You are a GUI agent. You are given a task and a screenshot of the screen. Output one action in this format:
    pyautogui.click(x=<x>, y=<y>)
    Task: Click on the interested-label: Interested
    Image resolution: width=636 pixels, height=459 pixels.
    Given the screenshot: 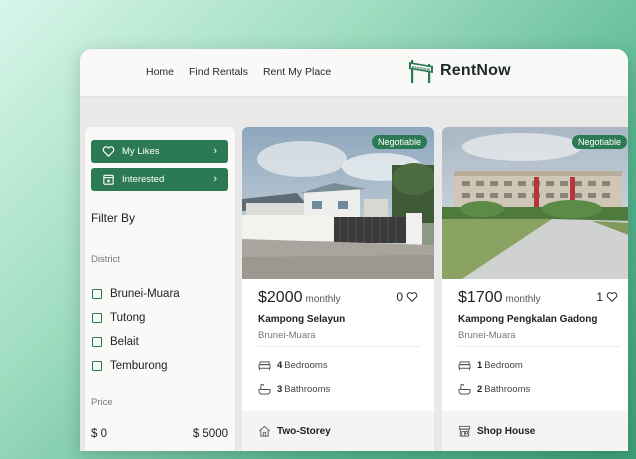 What is the action you would take?
    pyautogui.click(x=143, y=179)
    